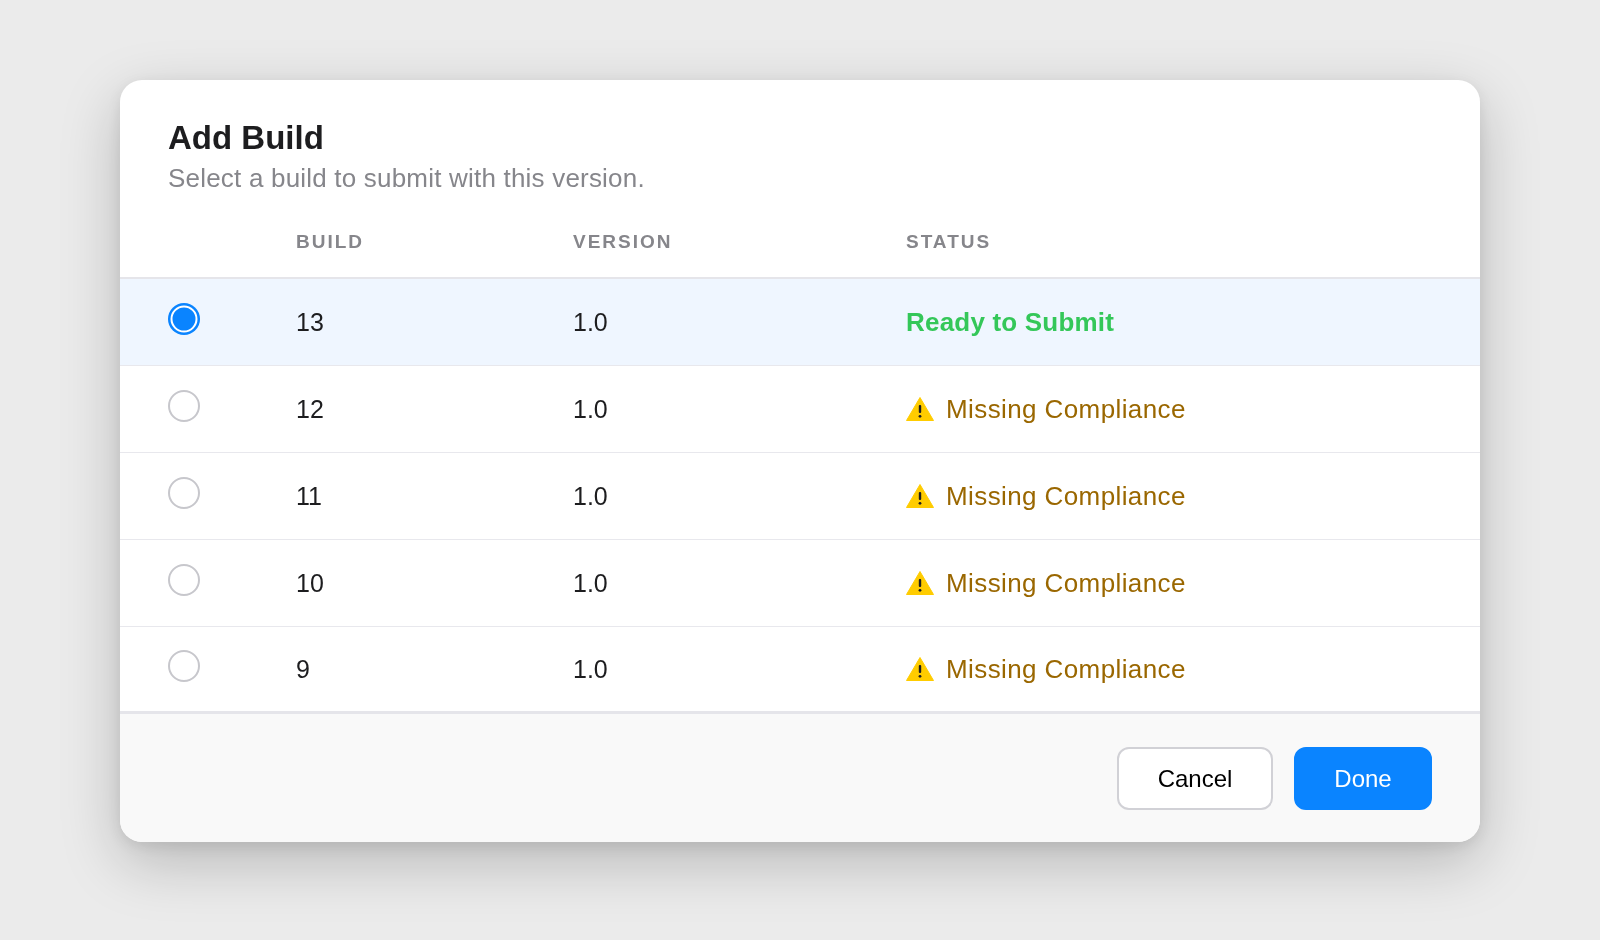  I want to click on cancel-button: Cancel, so click(1195, 778).